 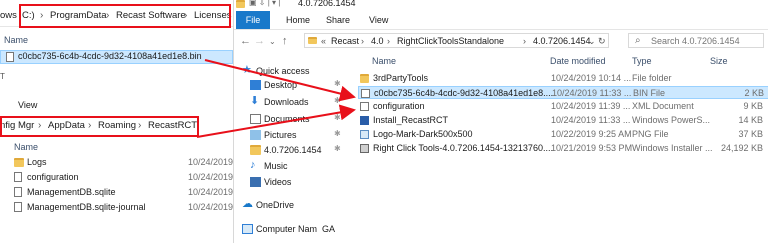 I want to click on arrow-bin-file, so click(x=280, y=80).